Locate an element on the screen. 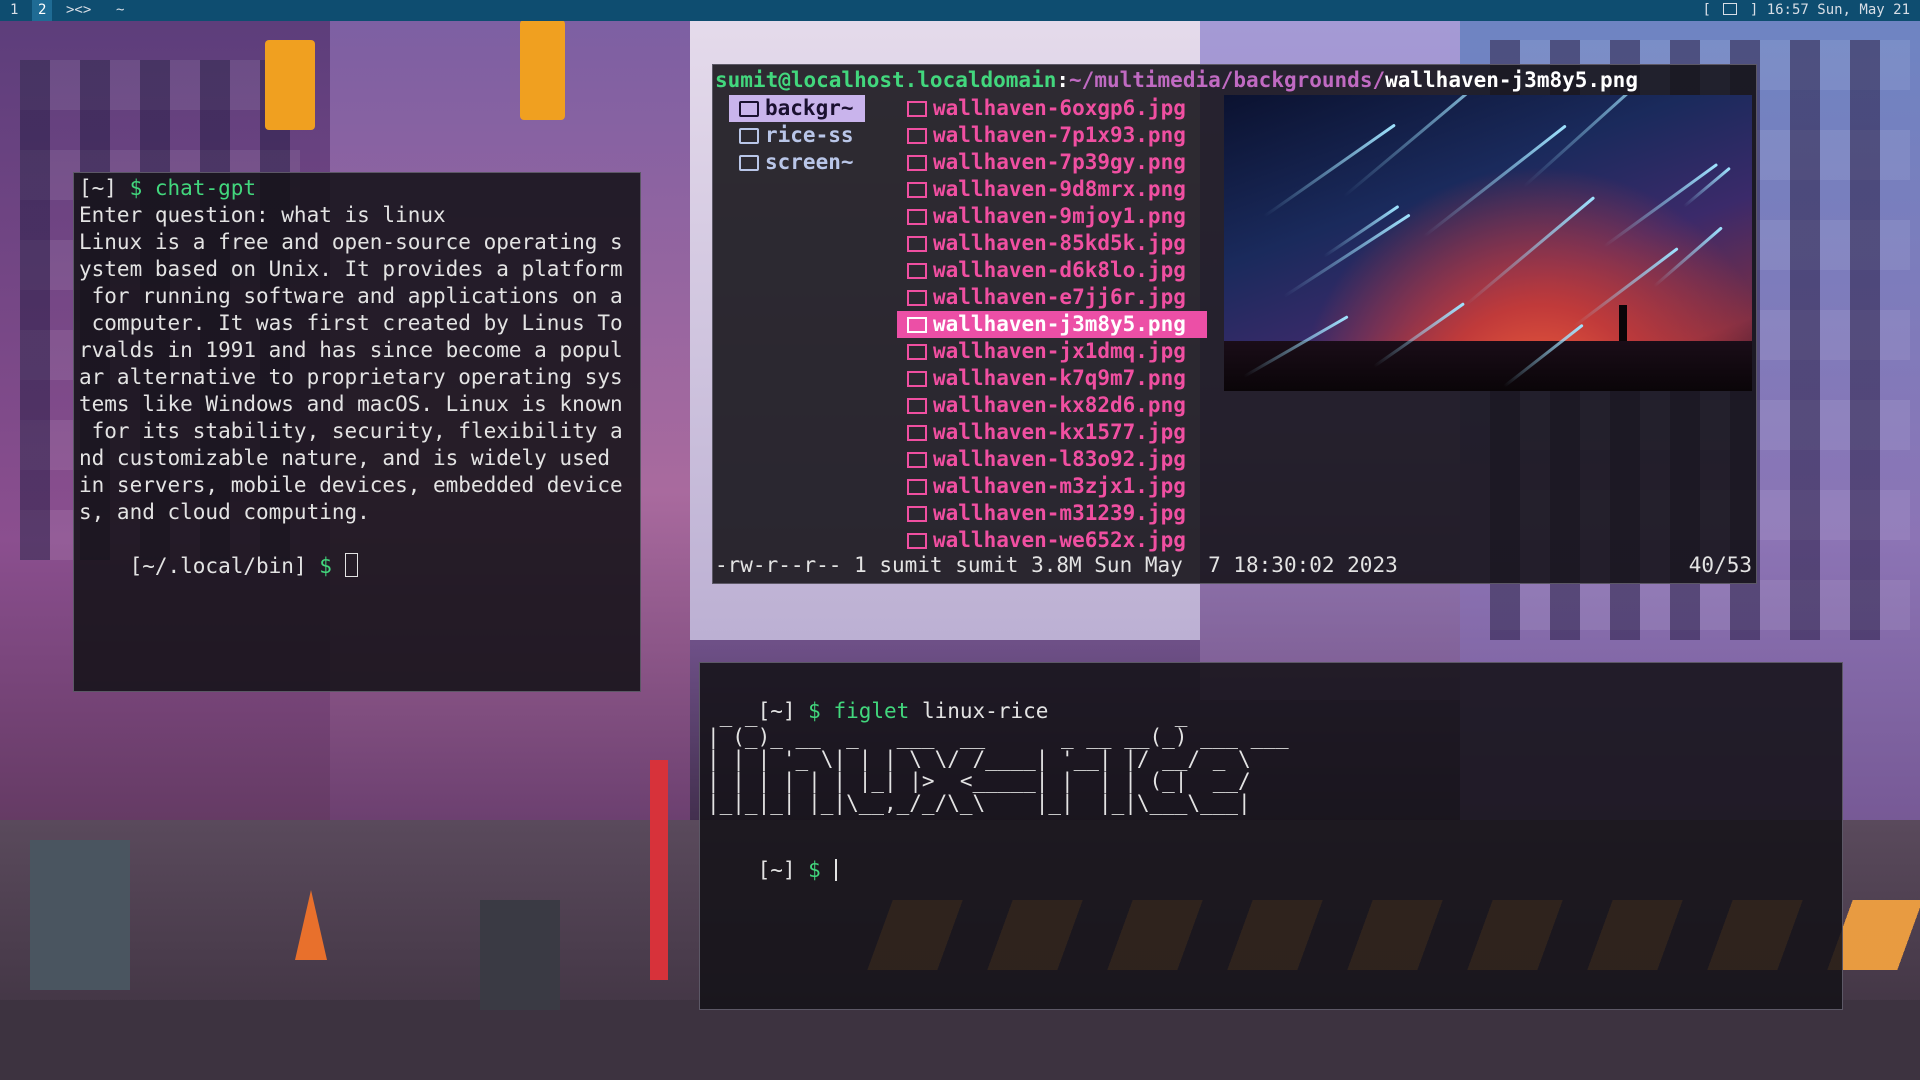  terminal-output-line: Enter question: what is linux is located at coordinates (262, 215).